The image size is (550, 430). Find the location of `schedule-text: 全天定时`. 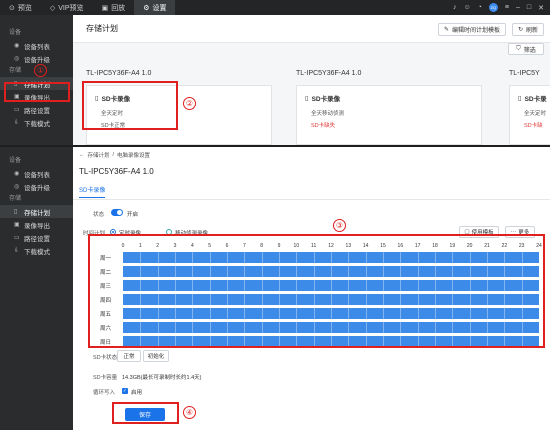

schedule-text: 全天定时 is located at coordinates (535, 114).